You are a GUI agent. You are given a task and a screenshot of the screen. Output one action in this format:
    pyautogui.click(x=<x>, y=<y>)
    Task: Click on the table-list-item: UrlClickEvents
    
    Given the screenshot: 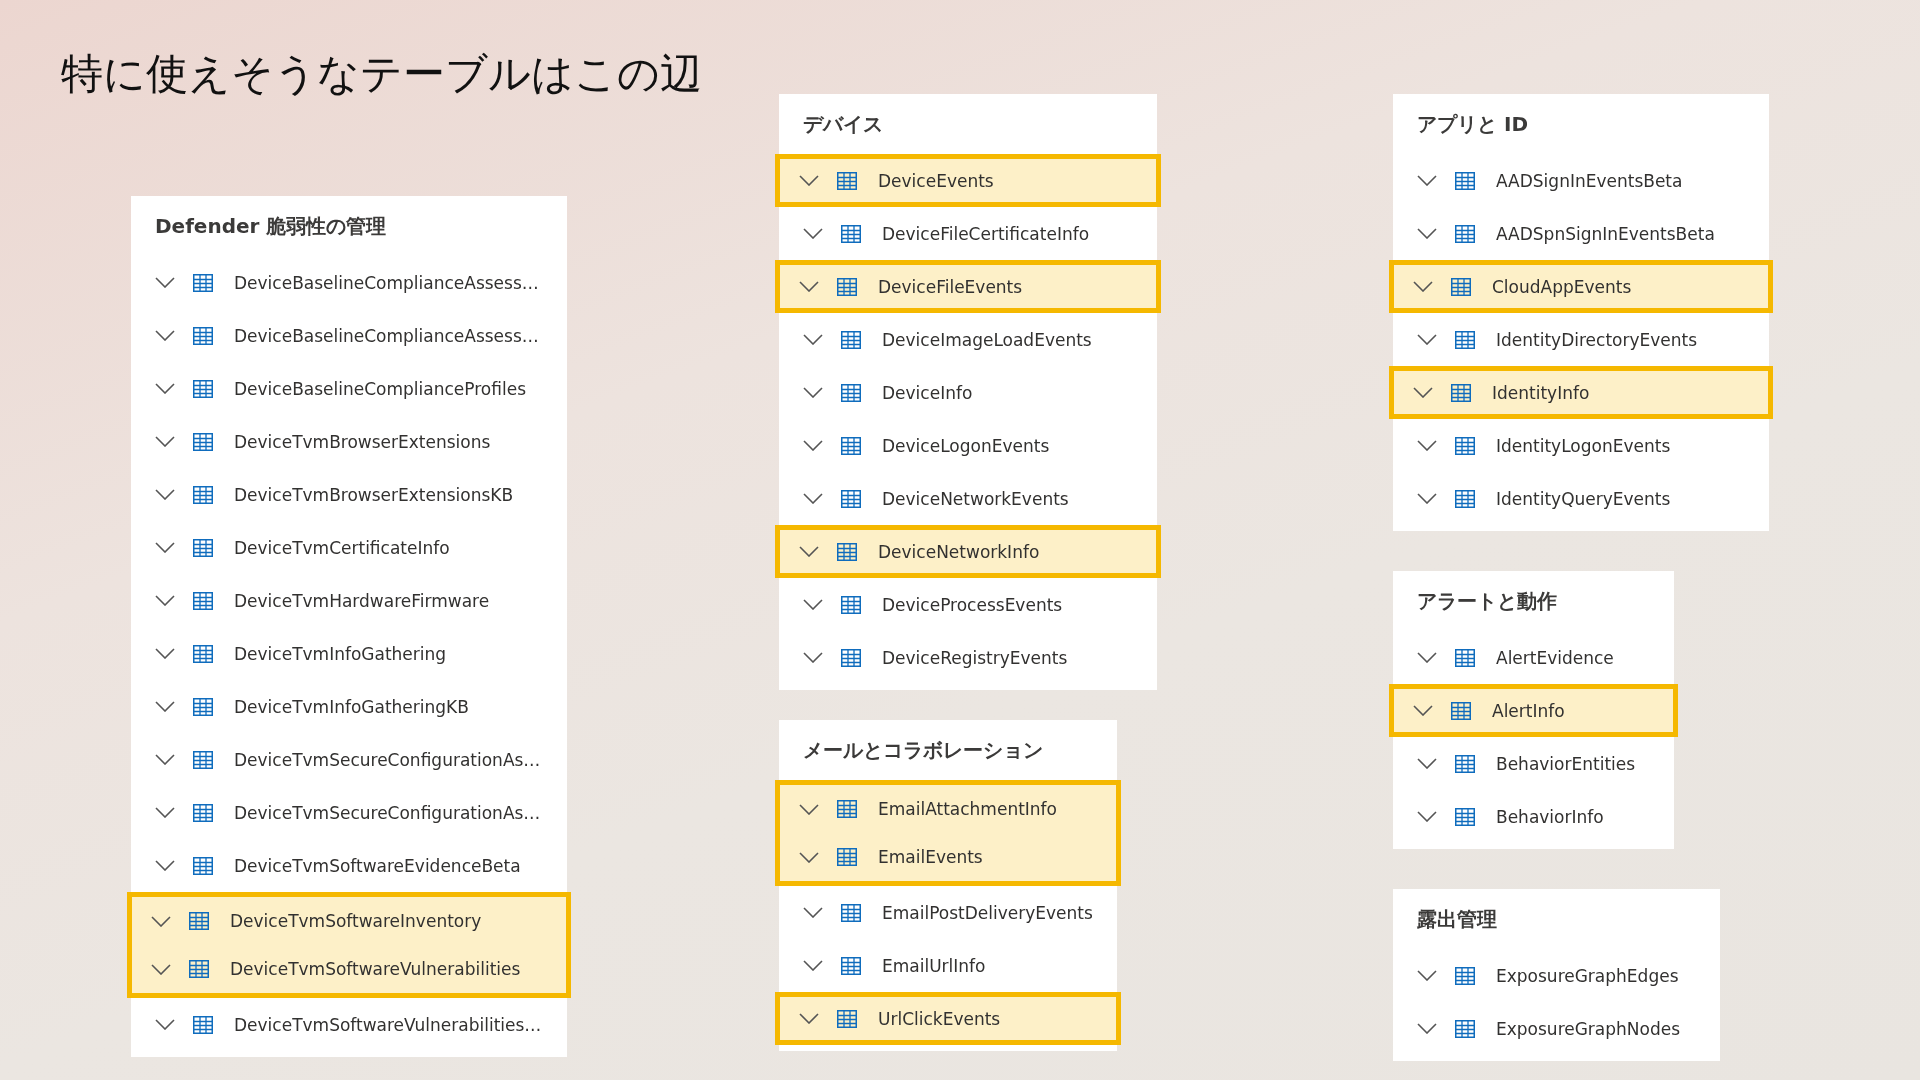 What is the action you would take?
    pyautogui.click(x=948, y=1018)
    